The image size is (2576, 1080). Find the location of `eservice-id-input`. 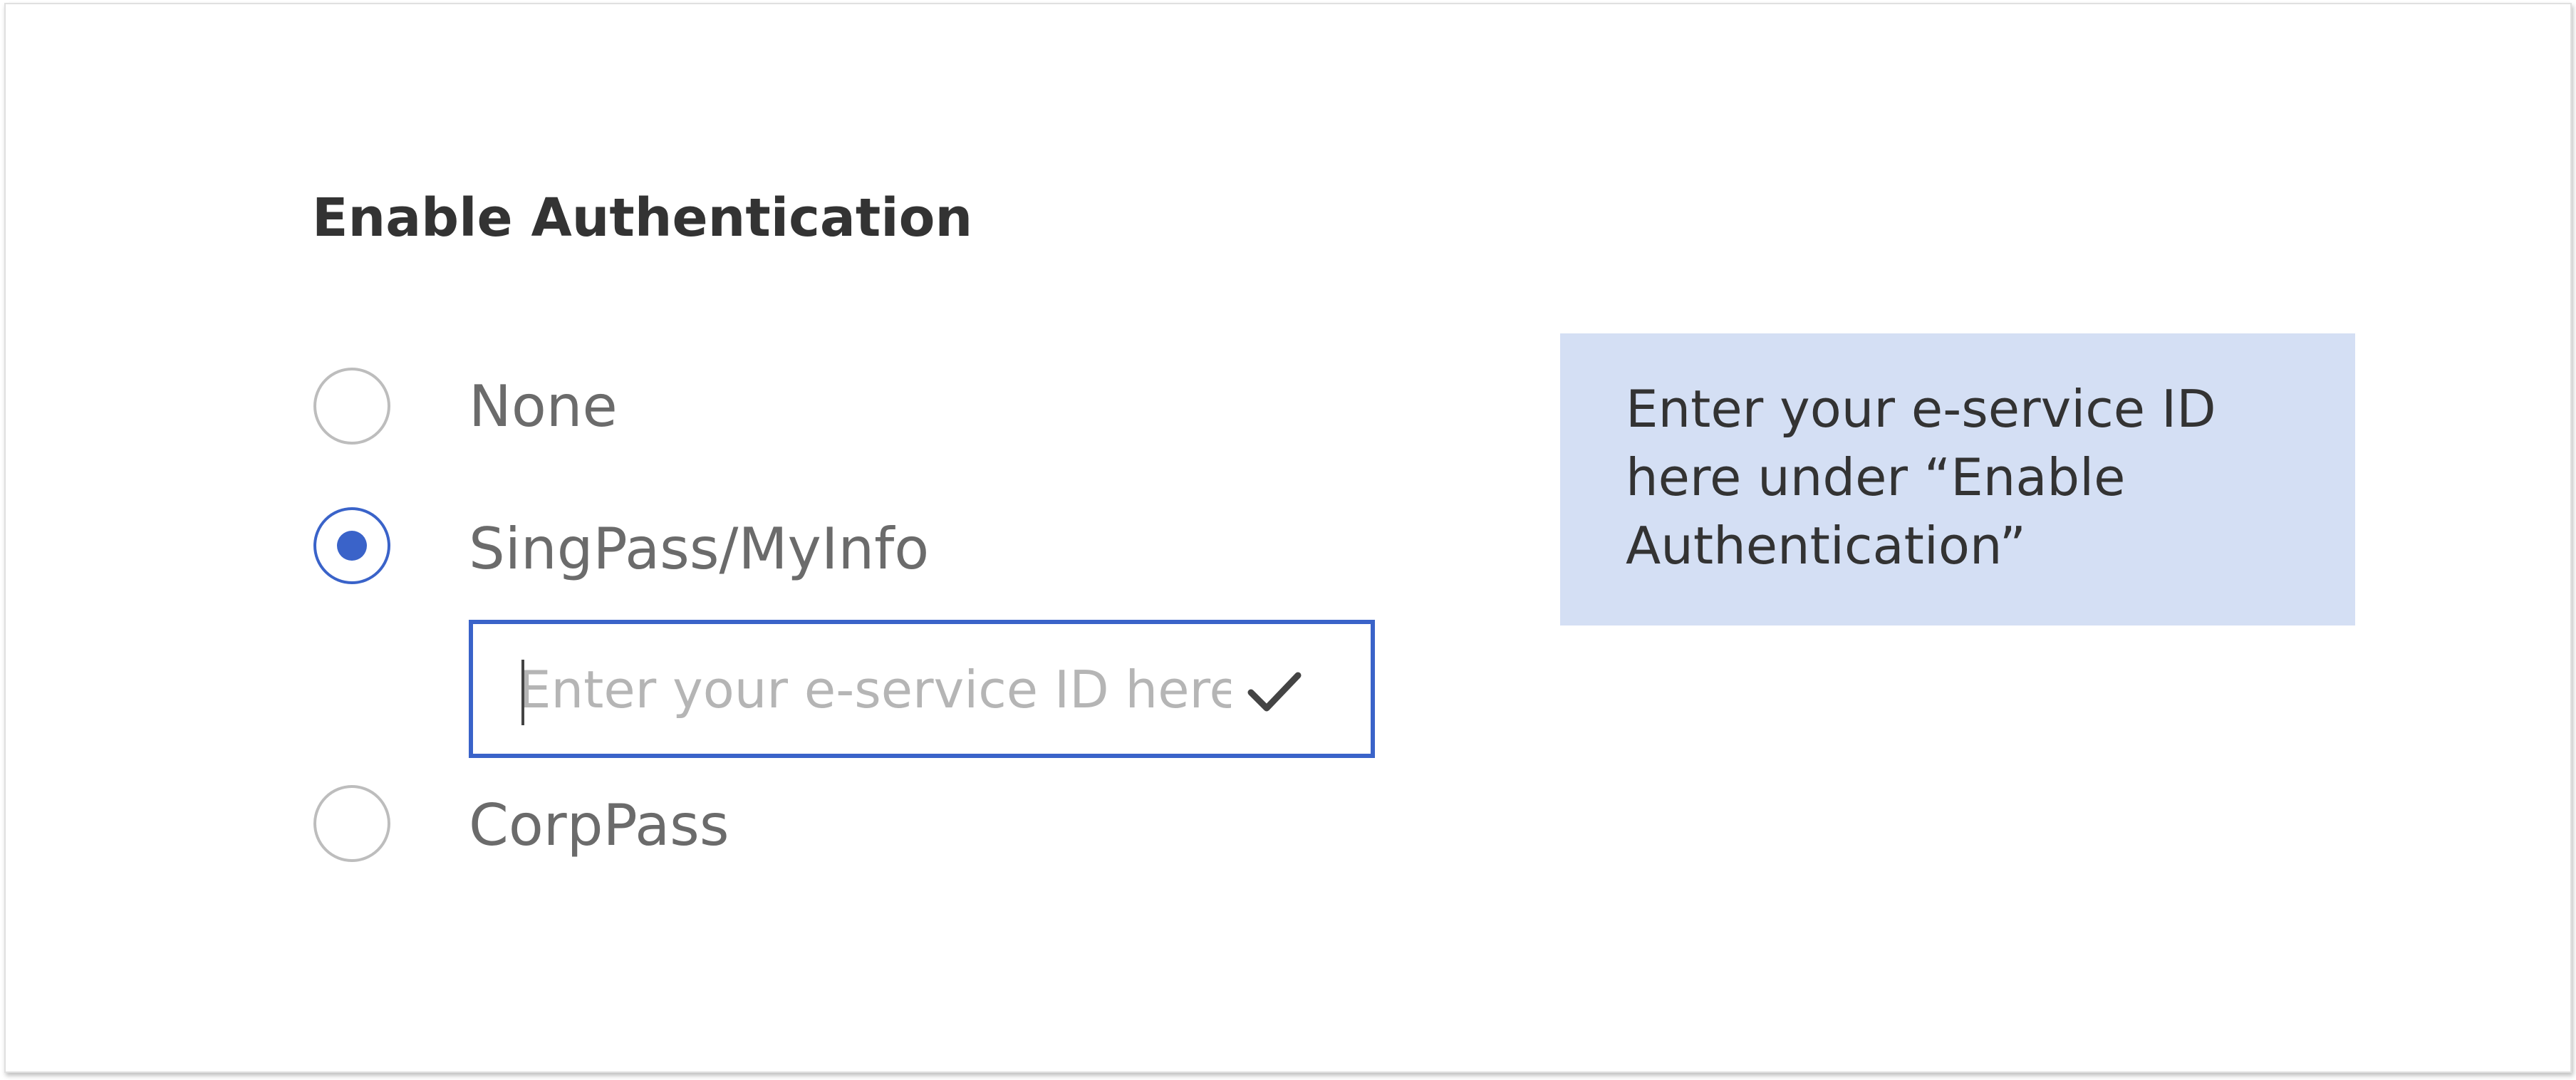

eservice-id-input is located at coordinates (875, 690).